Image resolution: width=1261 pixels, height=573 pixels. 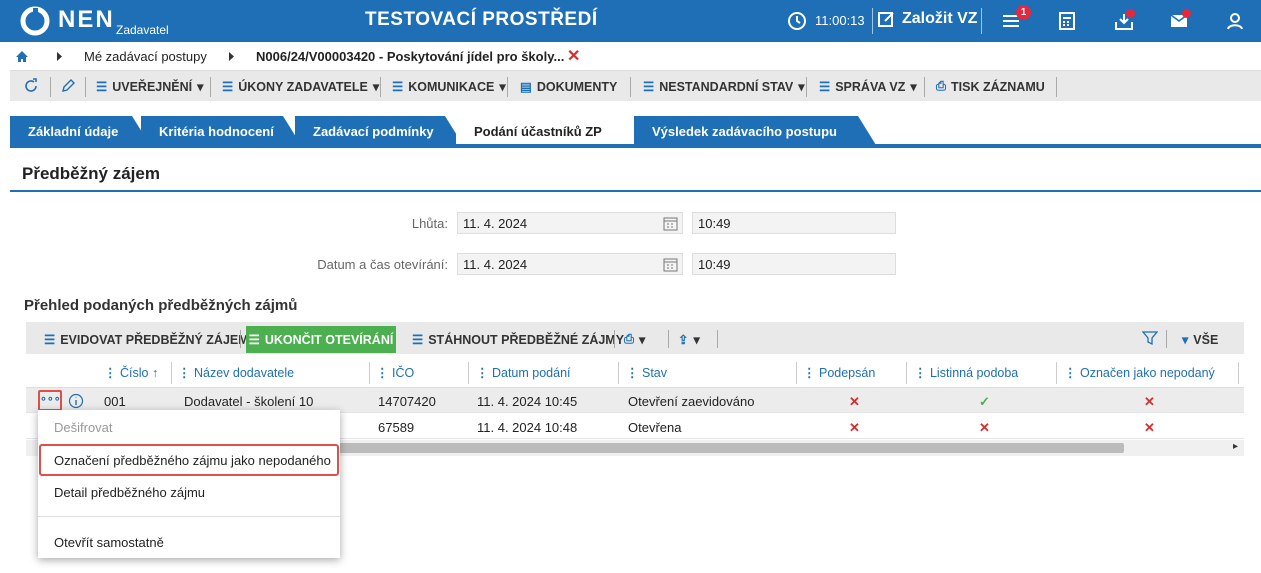 I want to click on brand-name: NEN, so click(x=86, y=19).